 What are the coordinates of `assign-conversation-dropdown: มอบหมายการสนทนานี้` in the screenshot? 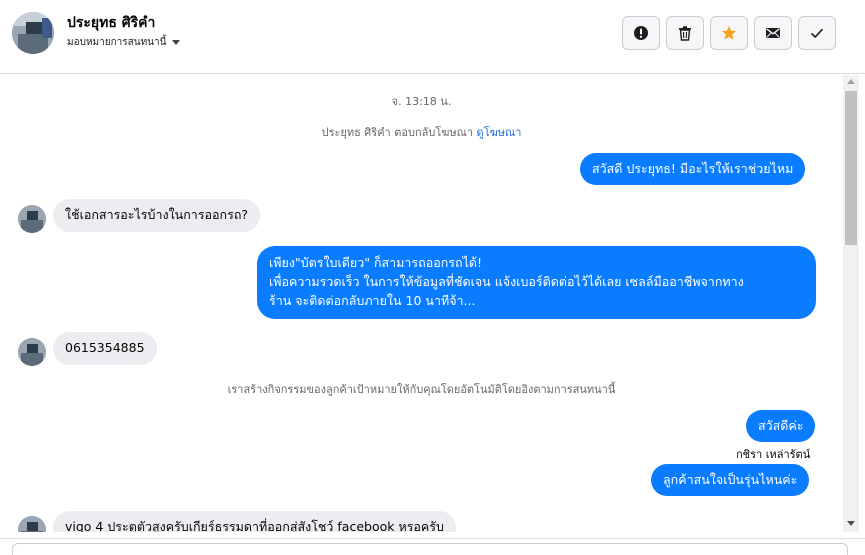 It's located at (123, 42).